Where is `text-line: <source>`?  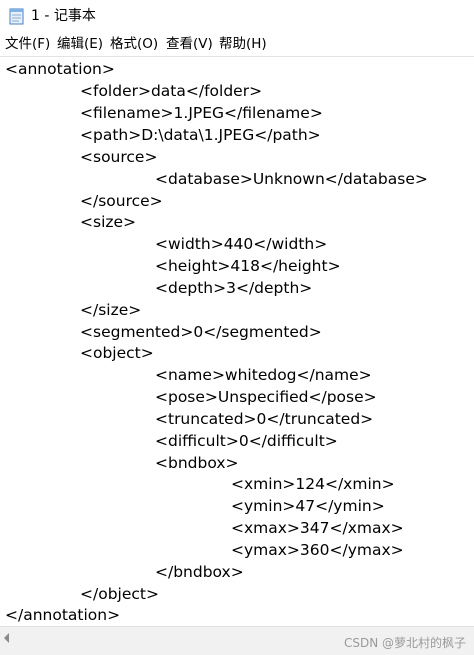 text-line: <source> is located at coordinates (119, 157).